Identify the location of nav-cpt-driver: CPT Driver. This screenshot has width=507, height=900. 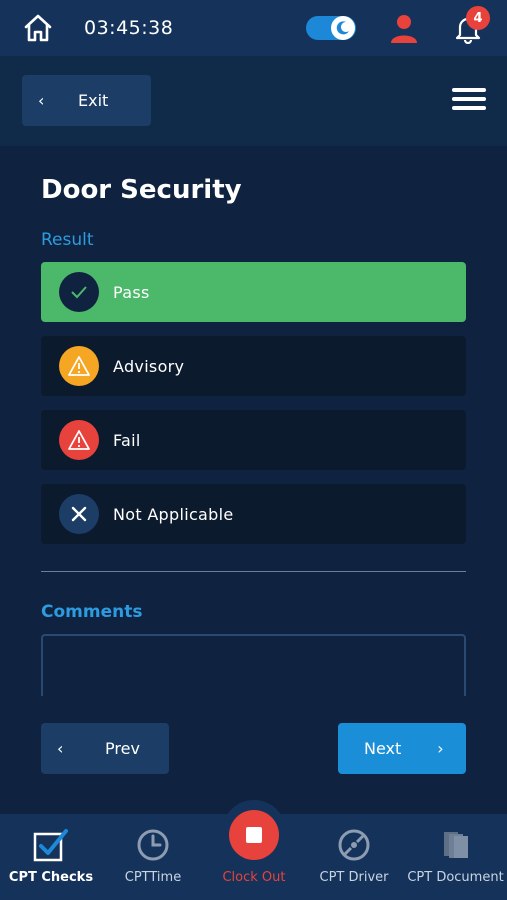
(354, 857).